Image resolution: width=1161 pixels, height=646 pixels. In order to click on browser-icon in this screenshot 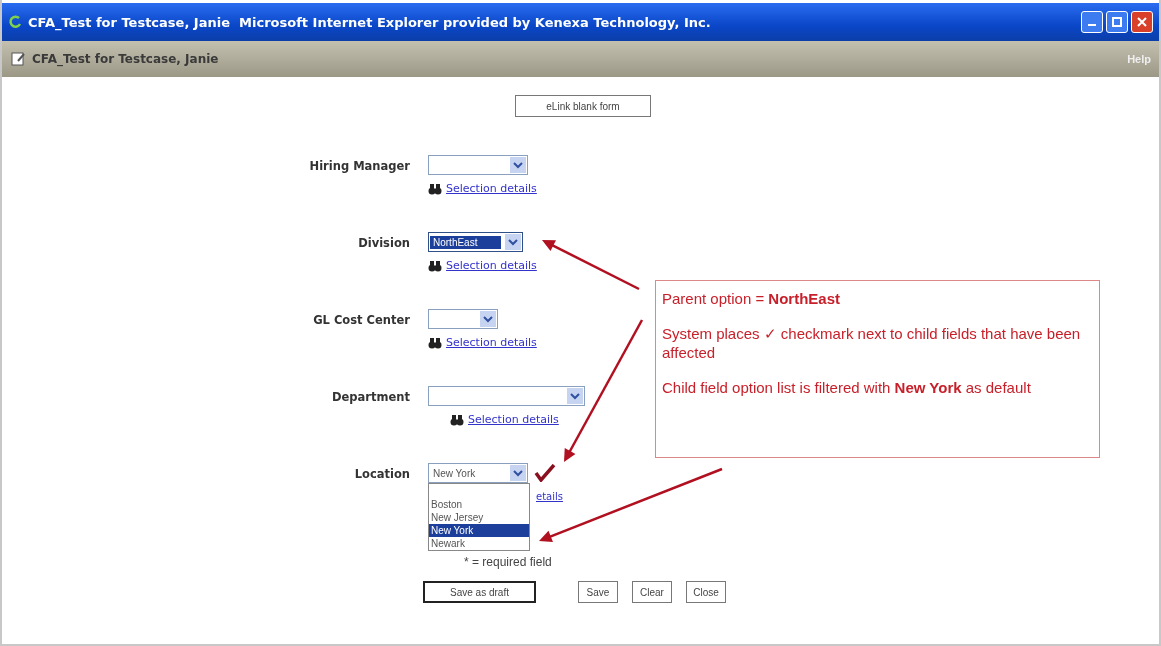, I will do `click(15, 22)`.